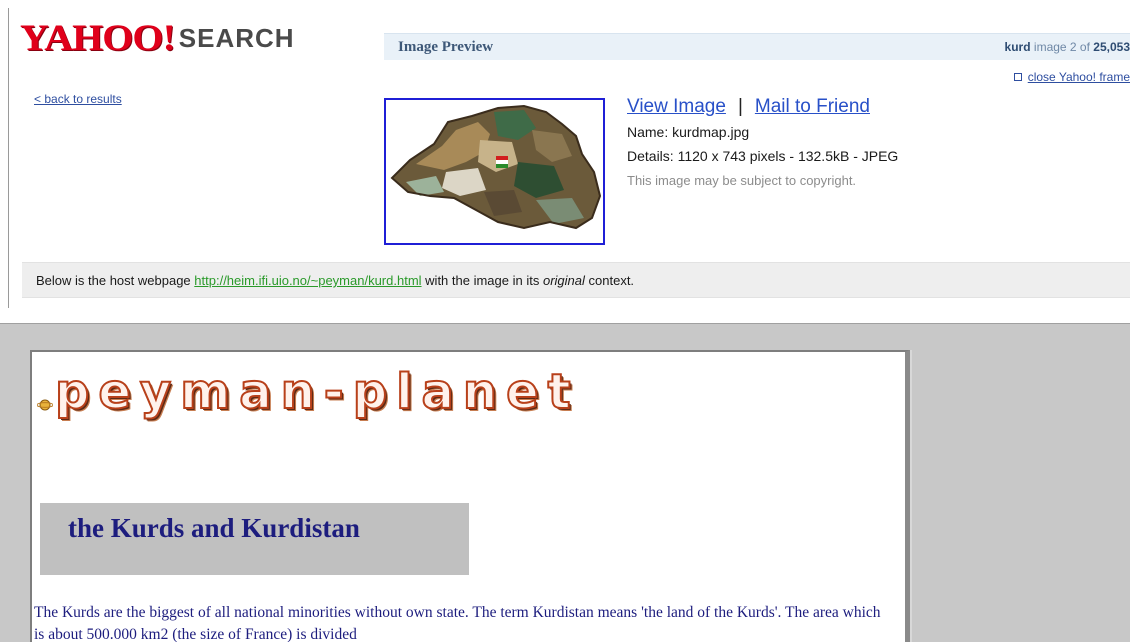  Describe the element at coordinates (113, 280) in the screenshot. I see `host-prefix: Below is the host webpage` at that location.